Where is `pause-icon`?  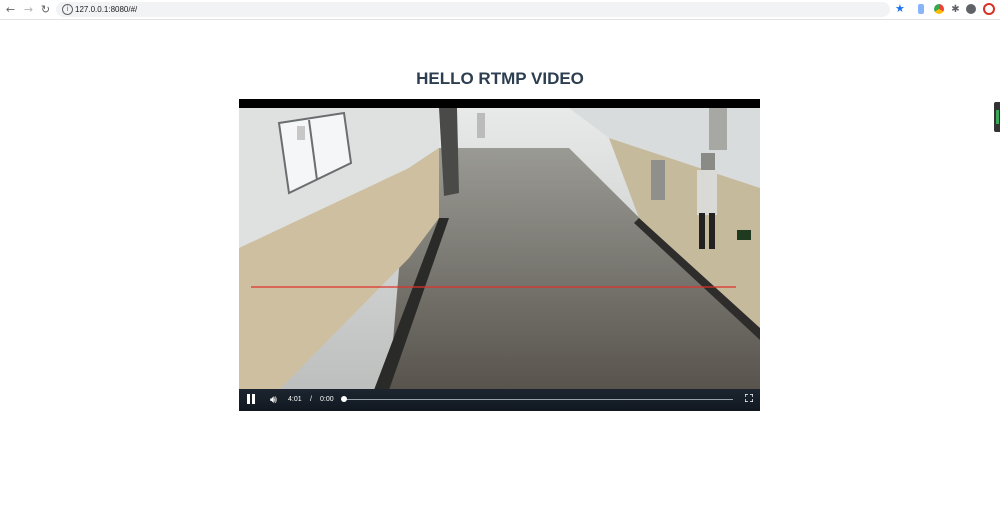
pause-icon is located at coordinates (251, 399).